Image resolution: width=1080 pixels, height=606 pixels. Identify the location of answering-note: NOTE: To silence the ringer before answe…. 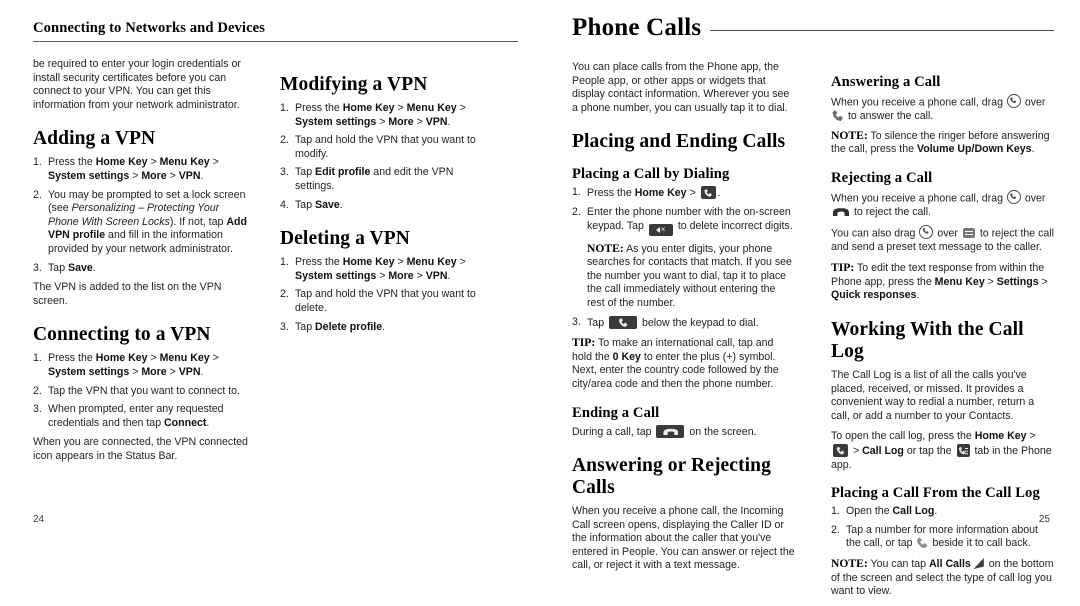
(942, 143).